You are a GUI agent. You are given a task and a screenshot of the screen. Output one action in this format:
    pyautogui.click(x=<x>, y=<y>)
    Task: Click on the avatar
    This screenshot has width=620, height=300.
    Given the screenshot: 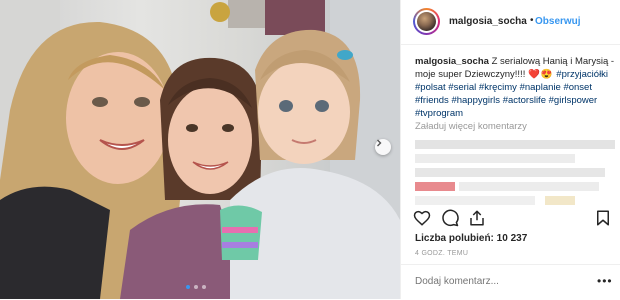 What is the action you would take?
    pyautogui.click(x=426, y=21)
    